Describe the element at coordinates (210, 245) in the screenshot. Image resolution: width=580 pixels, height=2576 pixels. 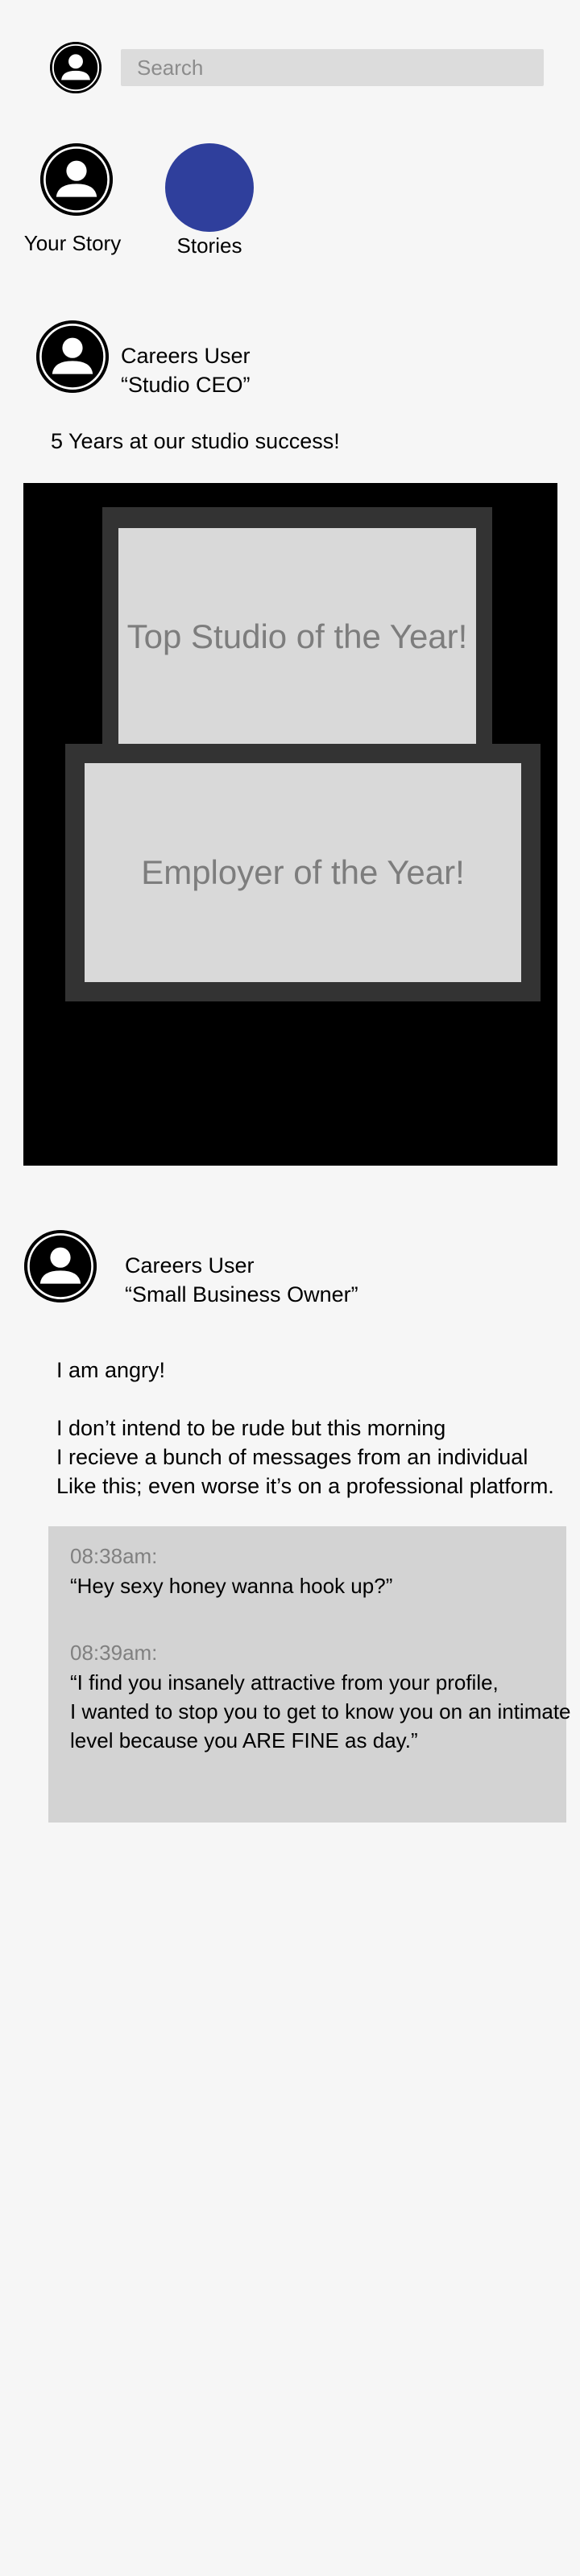
I see `stories-label: Stories` at that location.